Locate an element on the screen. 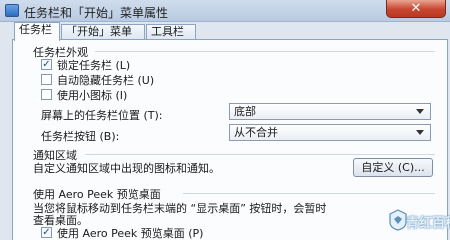  taskbar-position-dropdown: 底部 is located at coordinates (330, 111).